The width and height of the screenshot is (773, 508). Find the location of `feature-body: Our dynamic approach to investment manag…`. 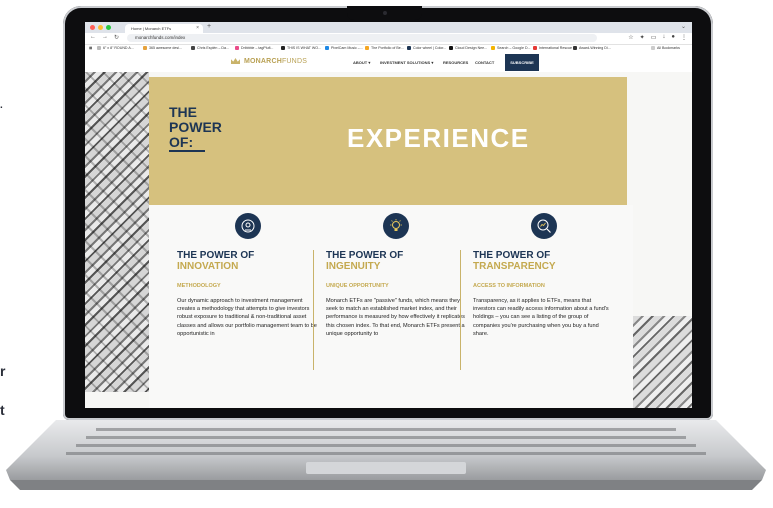

feature-body: Our dynamic approach to investment manag… is located at coordinates (247, 317).